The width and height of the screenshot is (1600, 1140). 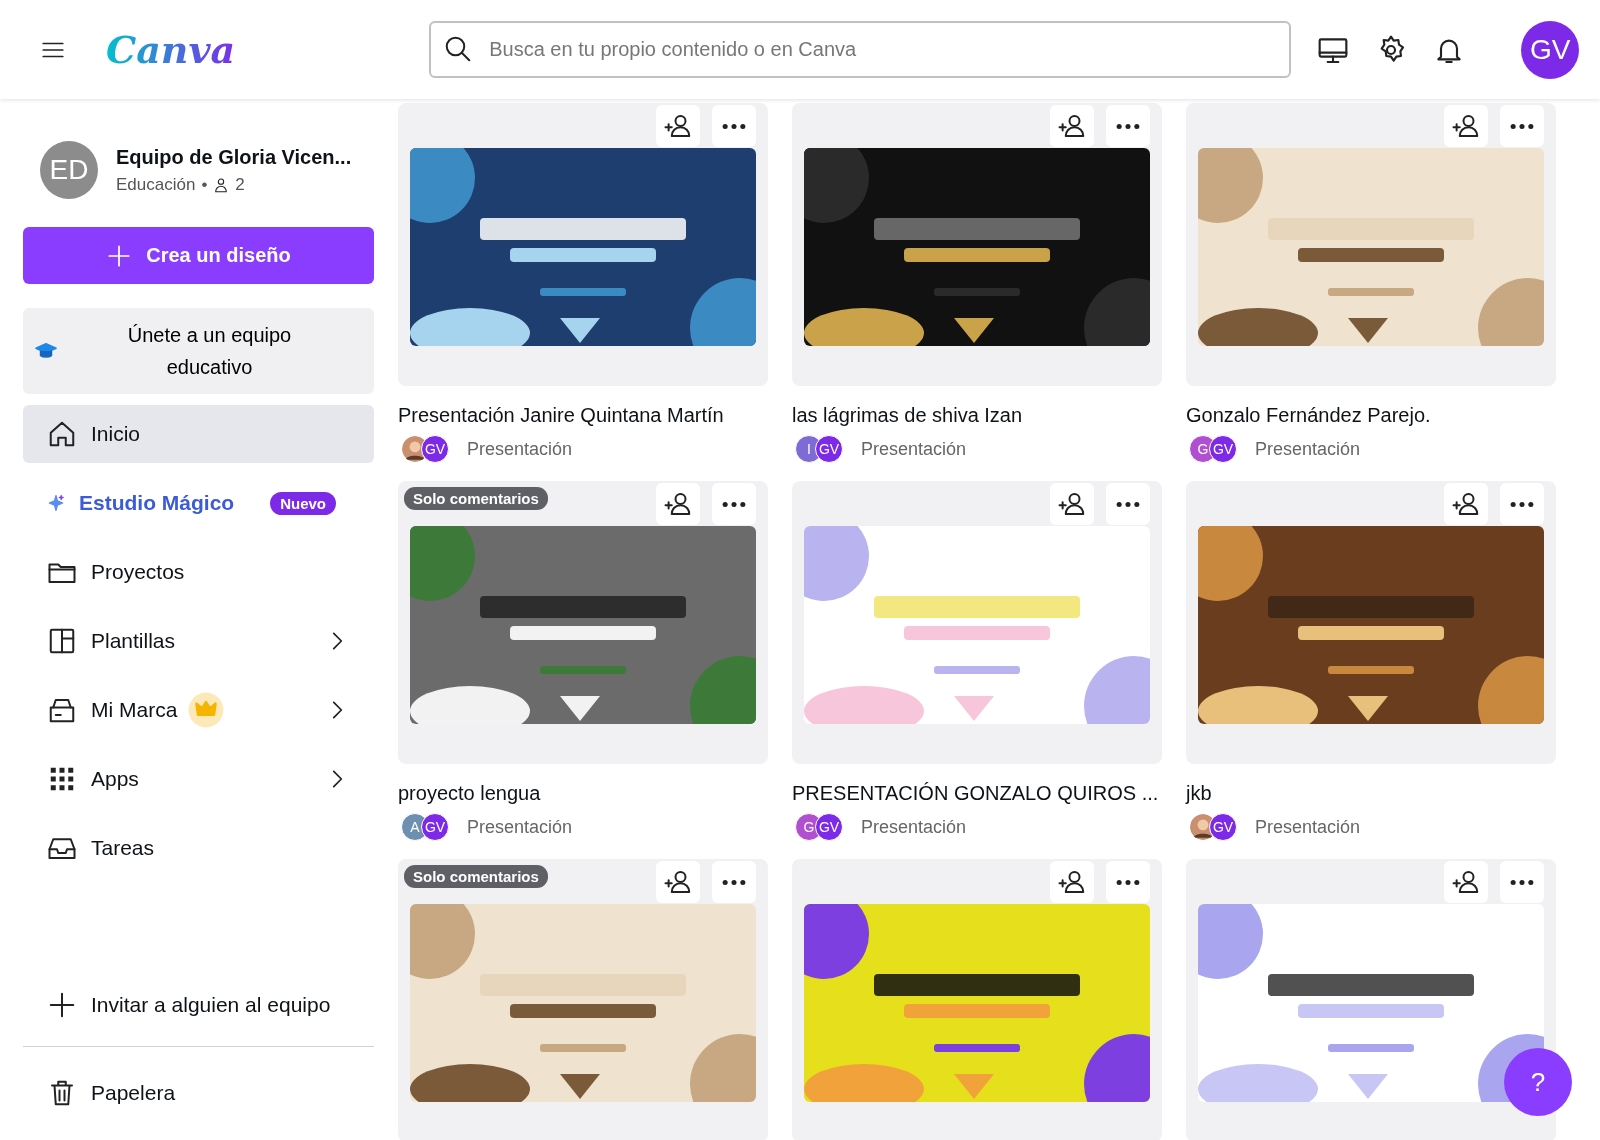 What do you see at coordinates (240, 184) in the screenshot?
I see `member-count: 2` at bounding box center [240, 184].